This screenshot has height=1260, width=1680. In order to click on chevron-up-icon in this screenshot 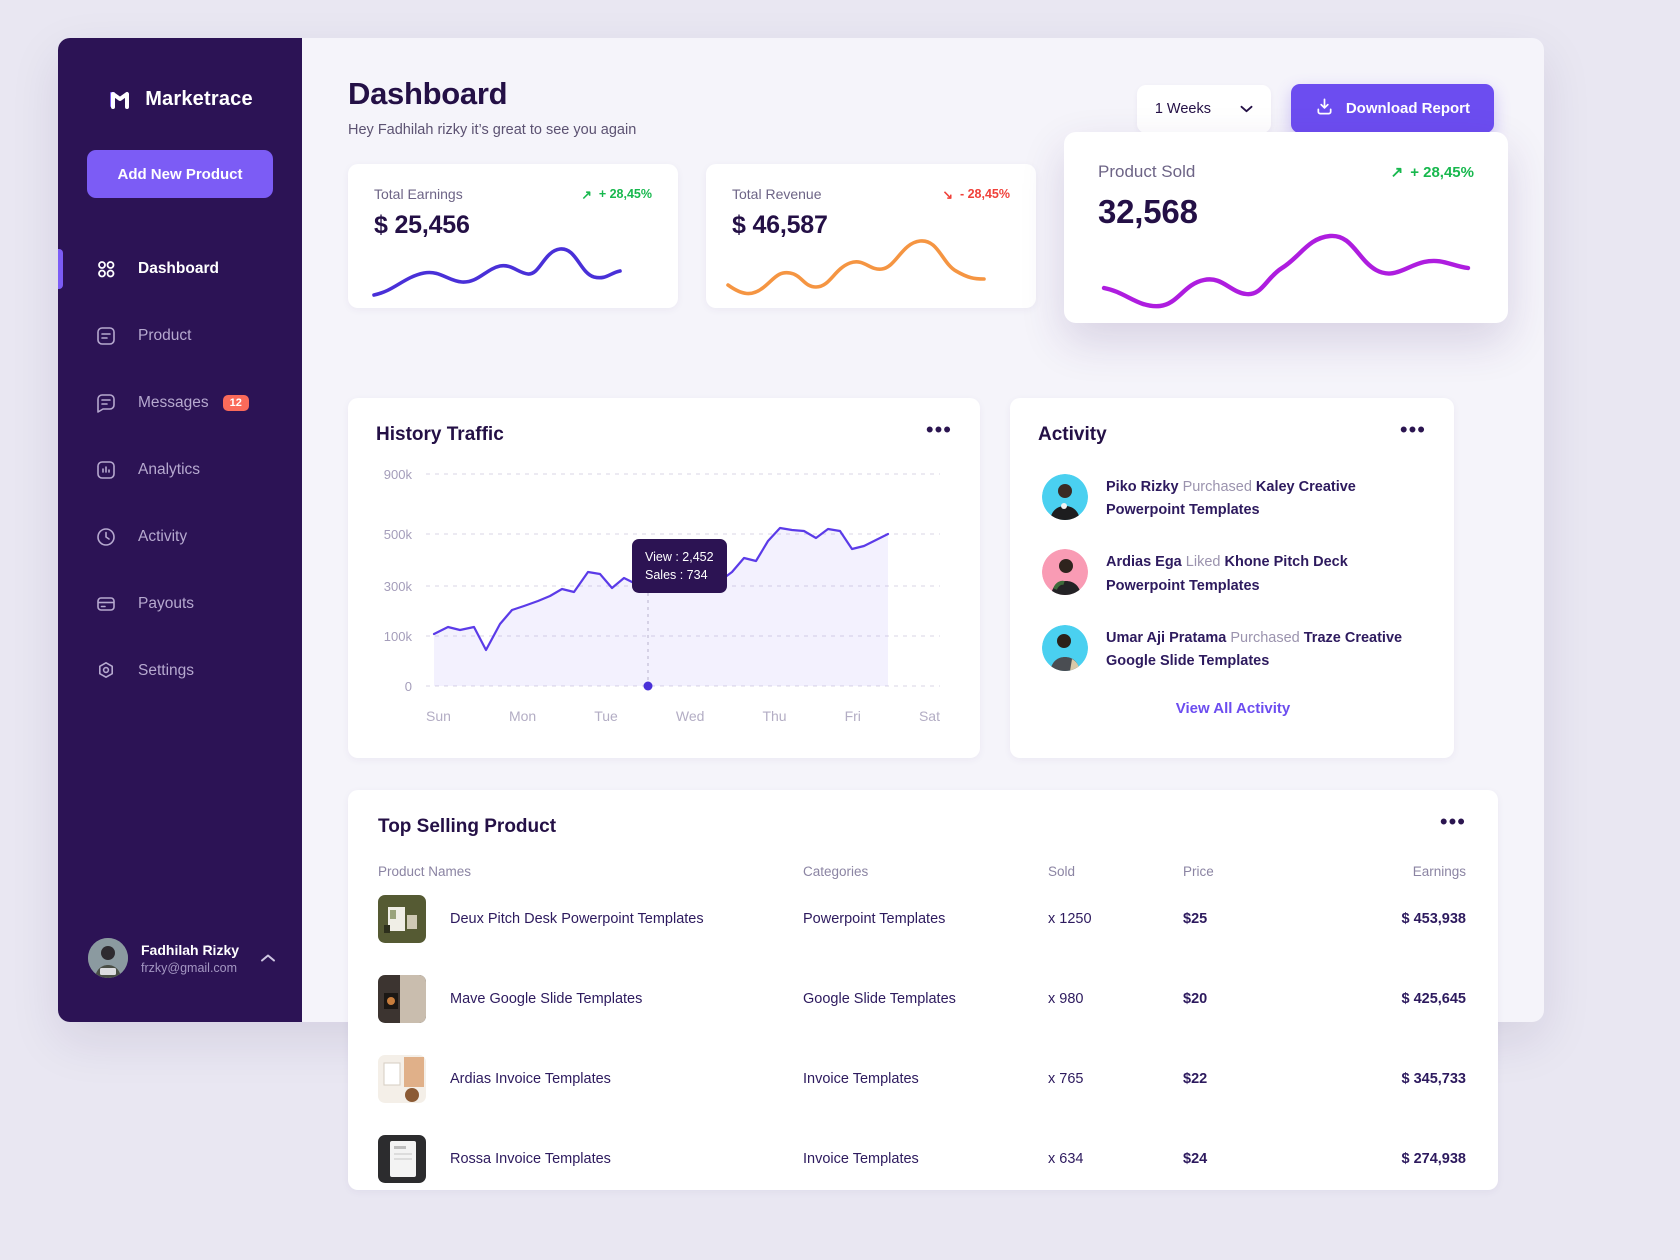, I will do `click(268, 958)`.